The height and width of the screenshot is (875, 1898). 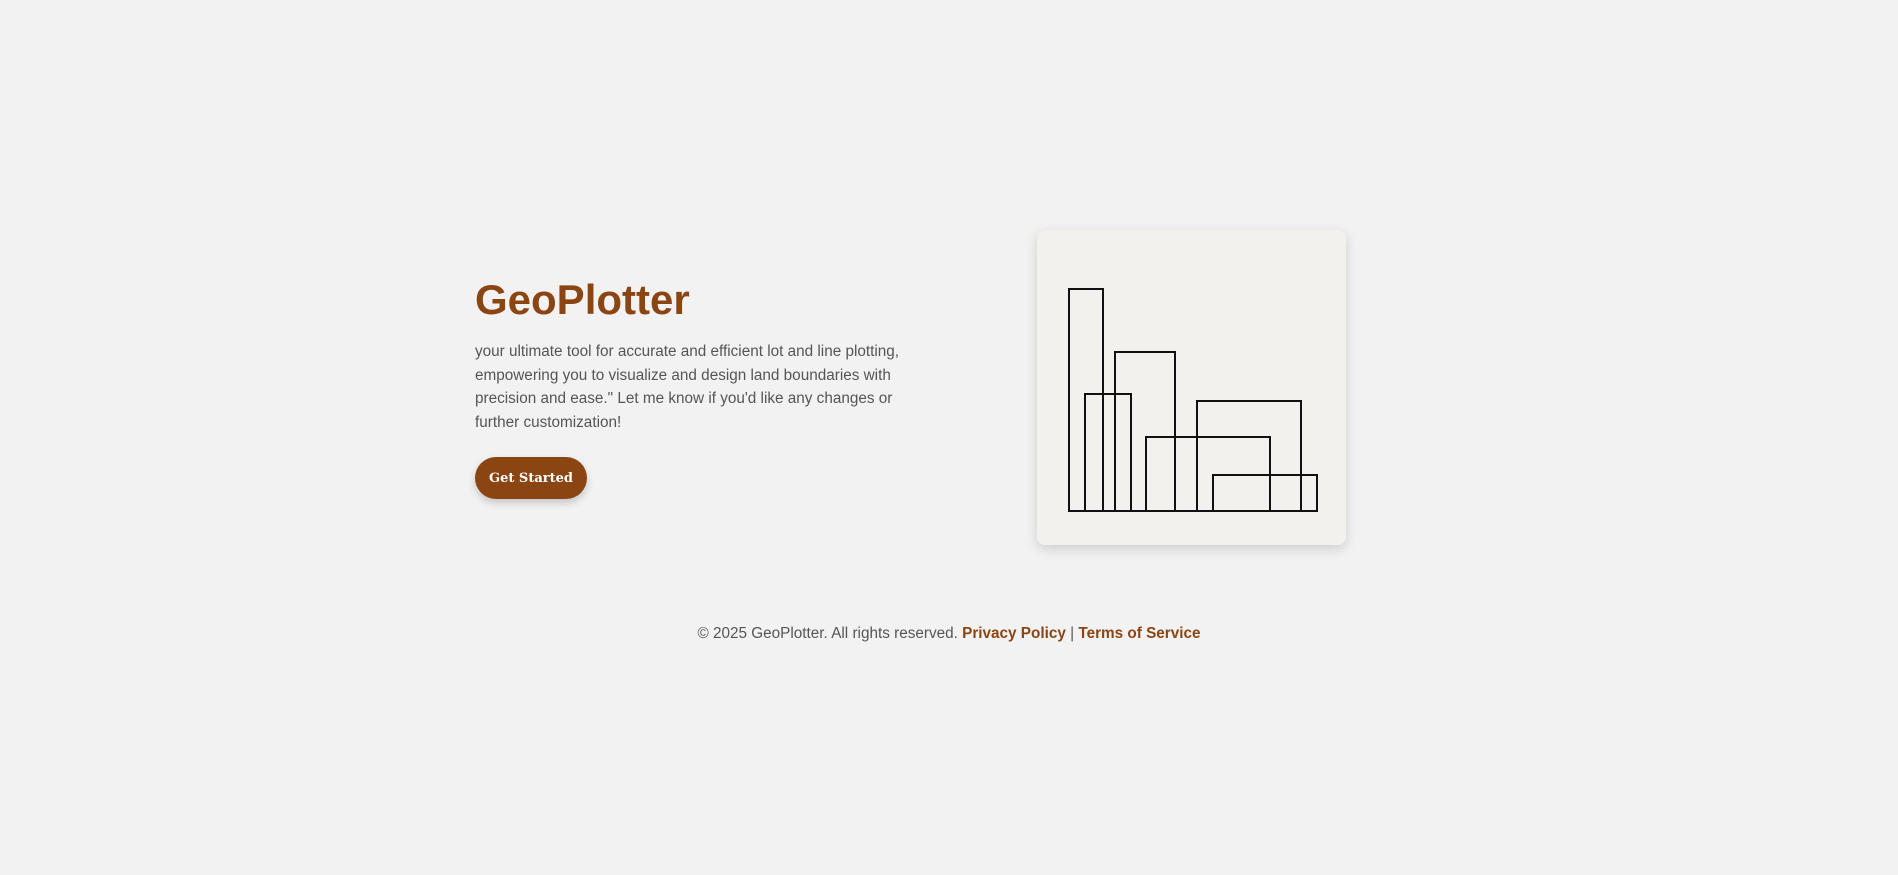 What do you see at coordinates (1014, 633) in the screenshot?
I see `privacy-policy-link: Privacy Policy` at bounding box center [1014, 633].